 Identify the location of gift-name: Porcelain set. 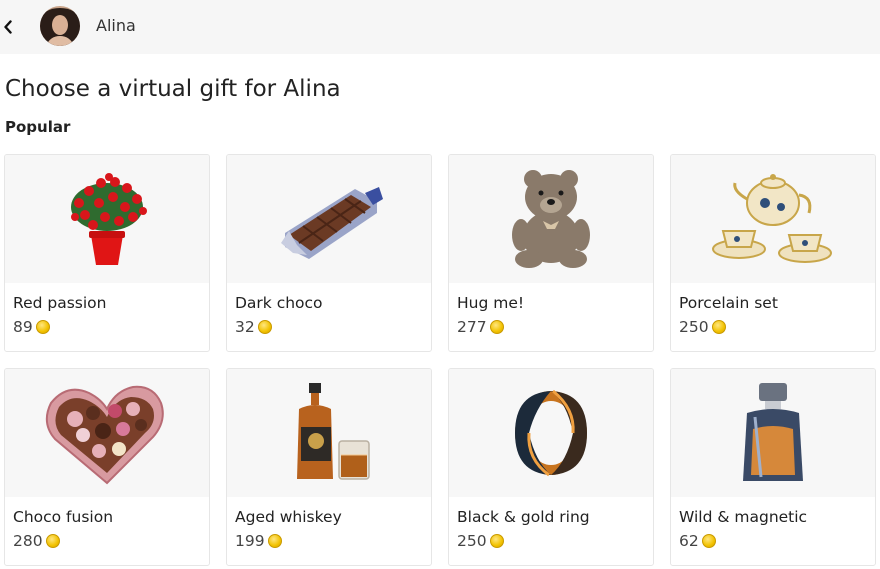
(728, 303).